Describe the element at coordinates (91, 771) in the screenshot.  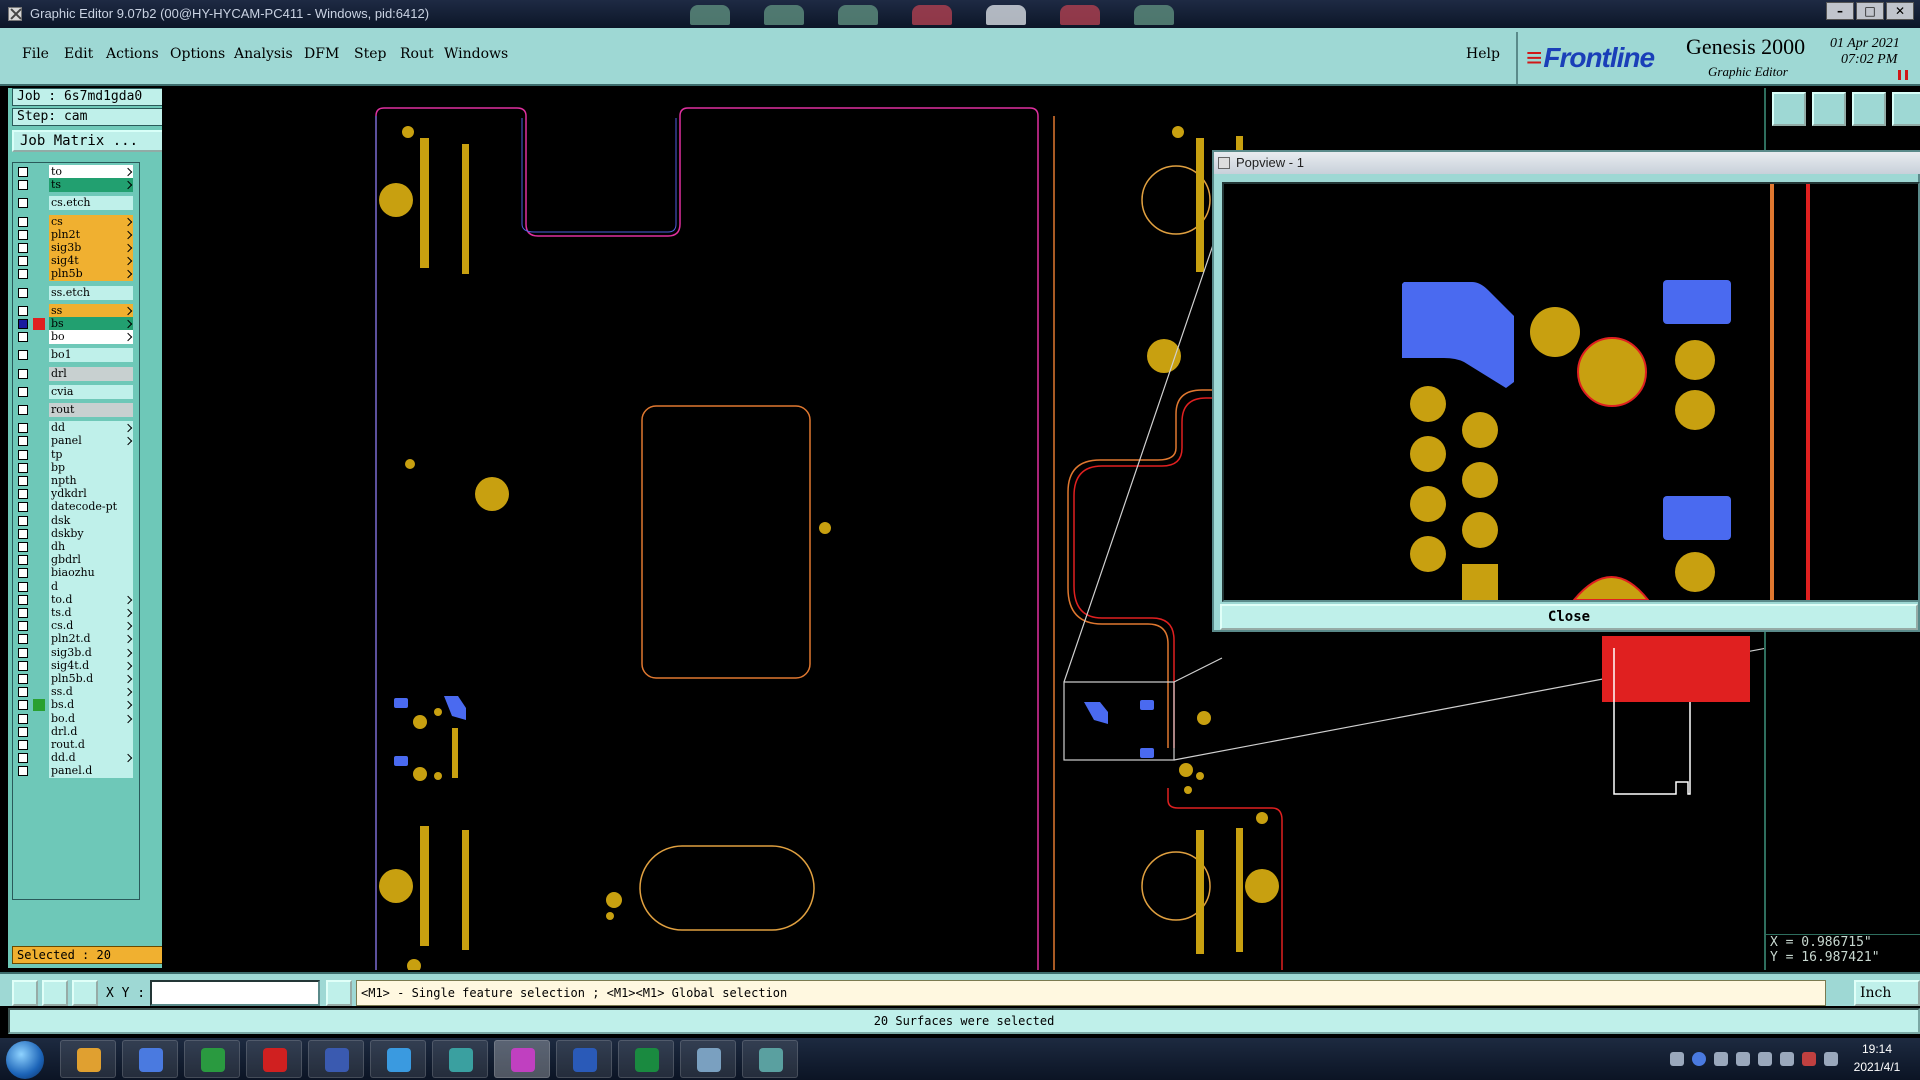
I see `layer-name: panel.d` at that location.